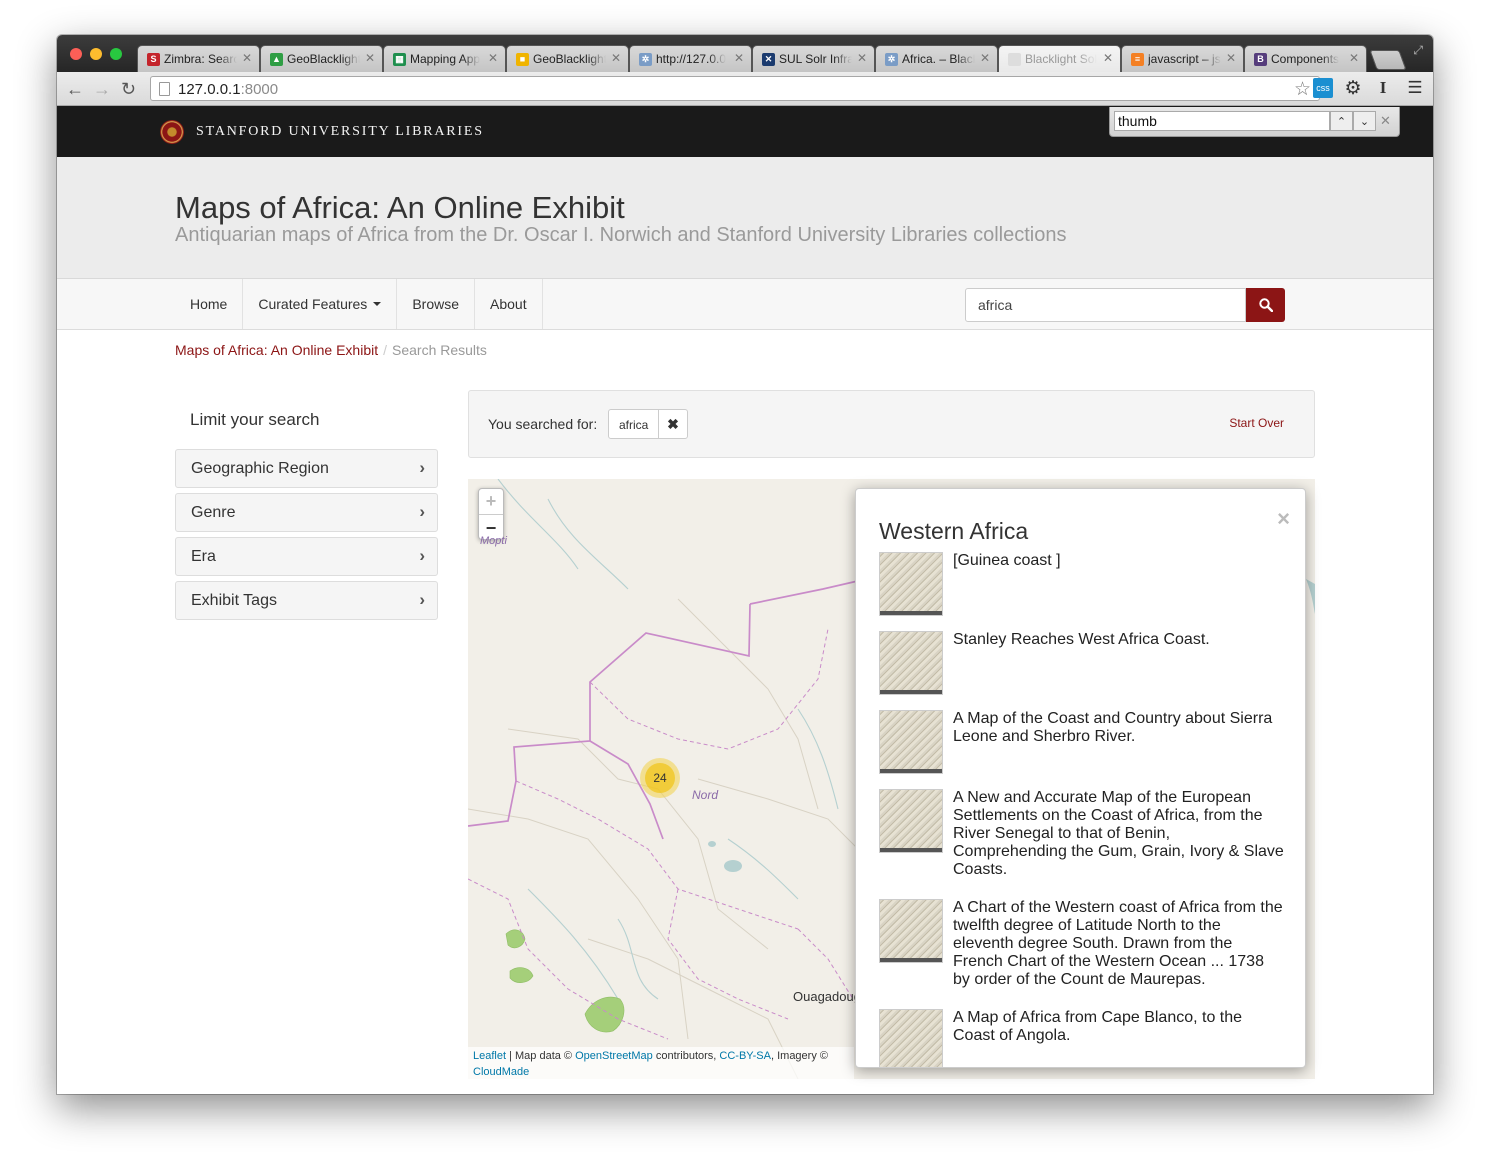 This screenshot has height=1173, width=1490. What do you see at coordinates (116, 54) in the screenshot?
I see `zoom-window-button` at bounding box center [116, 54].